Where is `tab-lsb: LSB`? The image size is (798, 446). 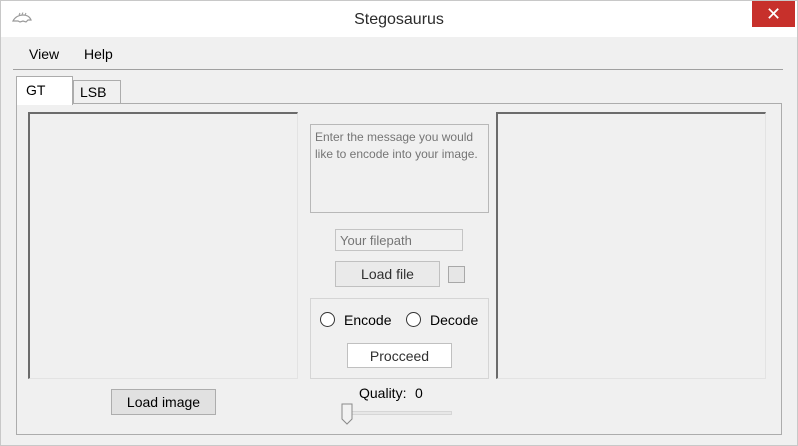 tab-lsb: LSB is located at coordinates (97, 91).